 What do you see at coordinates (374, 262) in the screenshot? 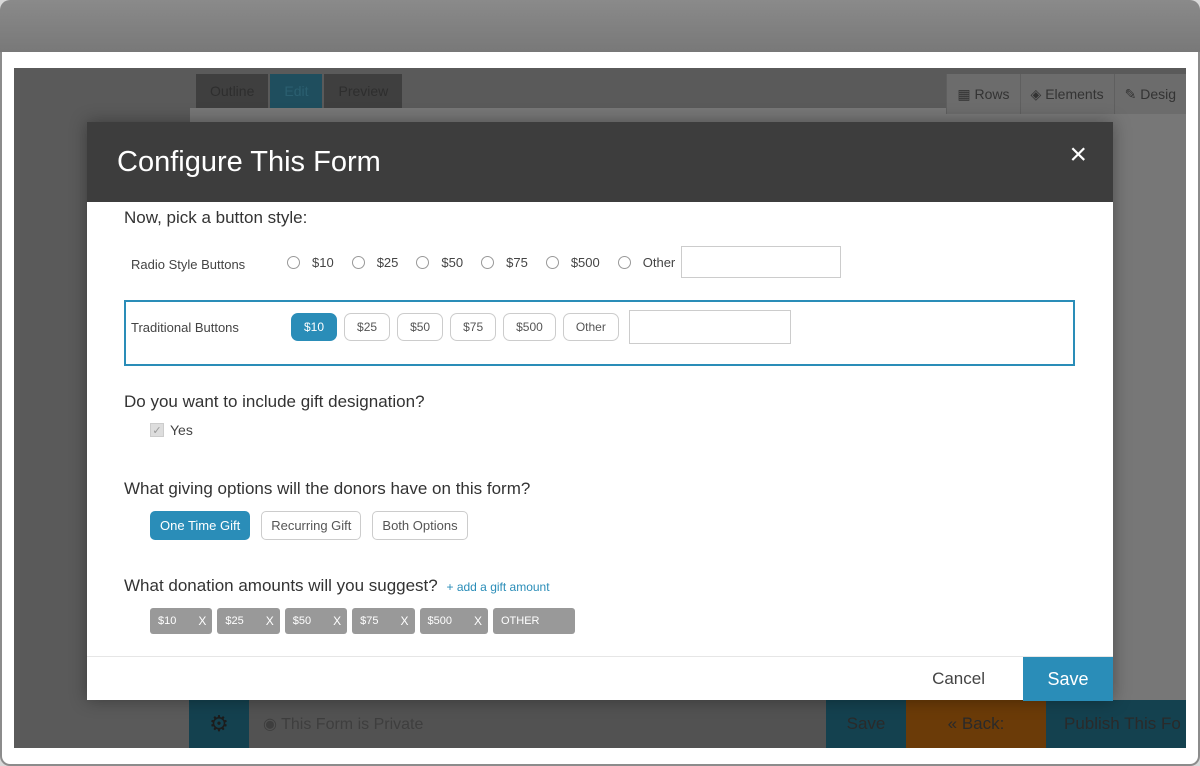
I see `radio-option: $25` at bounding box center [374, 262].